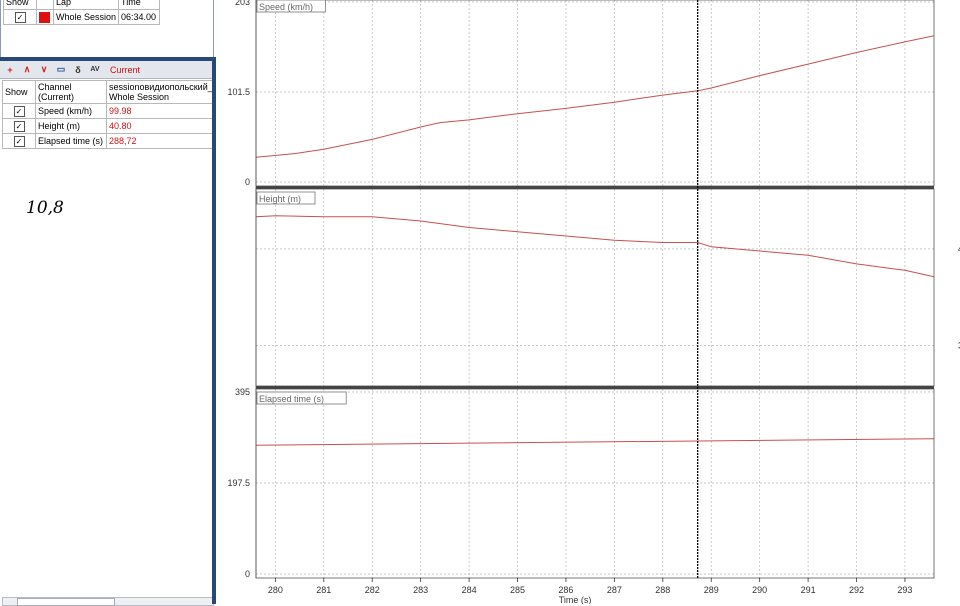 This screenshot has width=960, height=606. I want to click on add-cursor-icon: +, so click(10, 69).